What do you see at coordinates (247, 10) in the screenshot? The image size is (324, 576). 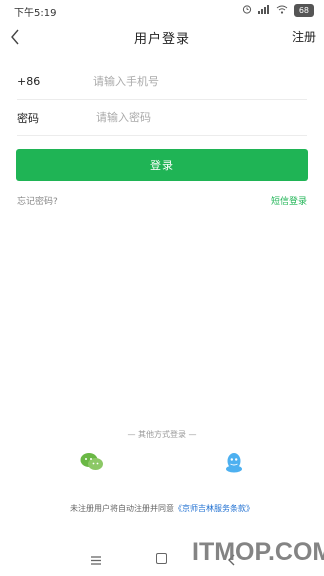 I see `alarm-icon` at bounding box center [247, 10].